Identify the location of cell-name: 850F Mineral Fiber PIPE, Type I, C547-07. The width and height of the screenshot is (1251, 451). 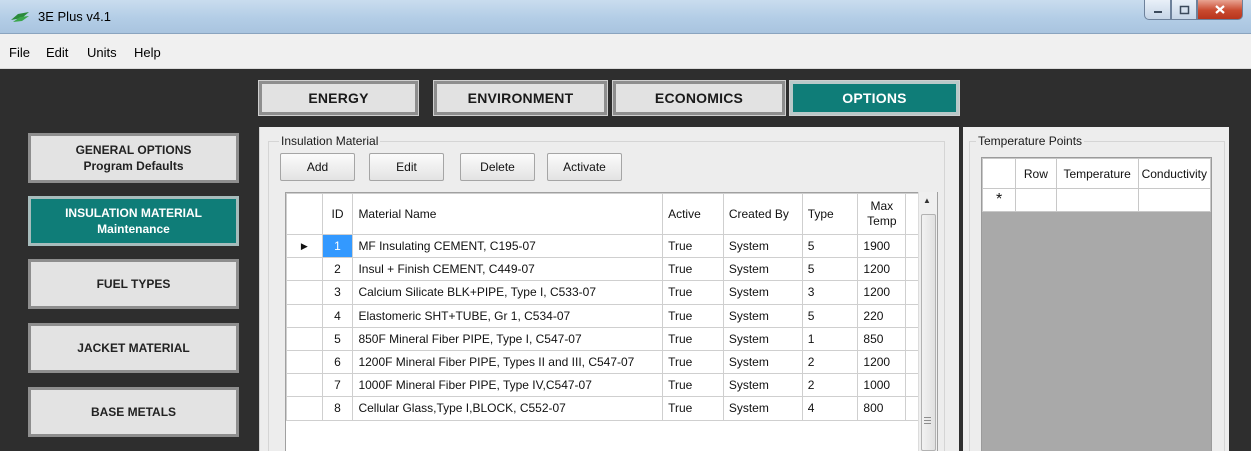
(508, 338).